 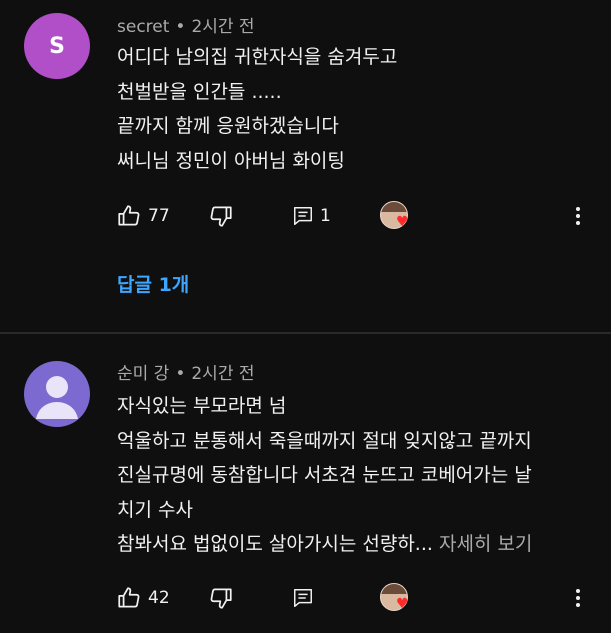 What do you see at coordinates (356, 598) in the screenshot?
I see `comment-actions: 42 ♥` at bounding box center [356, 598].